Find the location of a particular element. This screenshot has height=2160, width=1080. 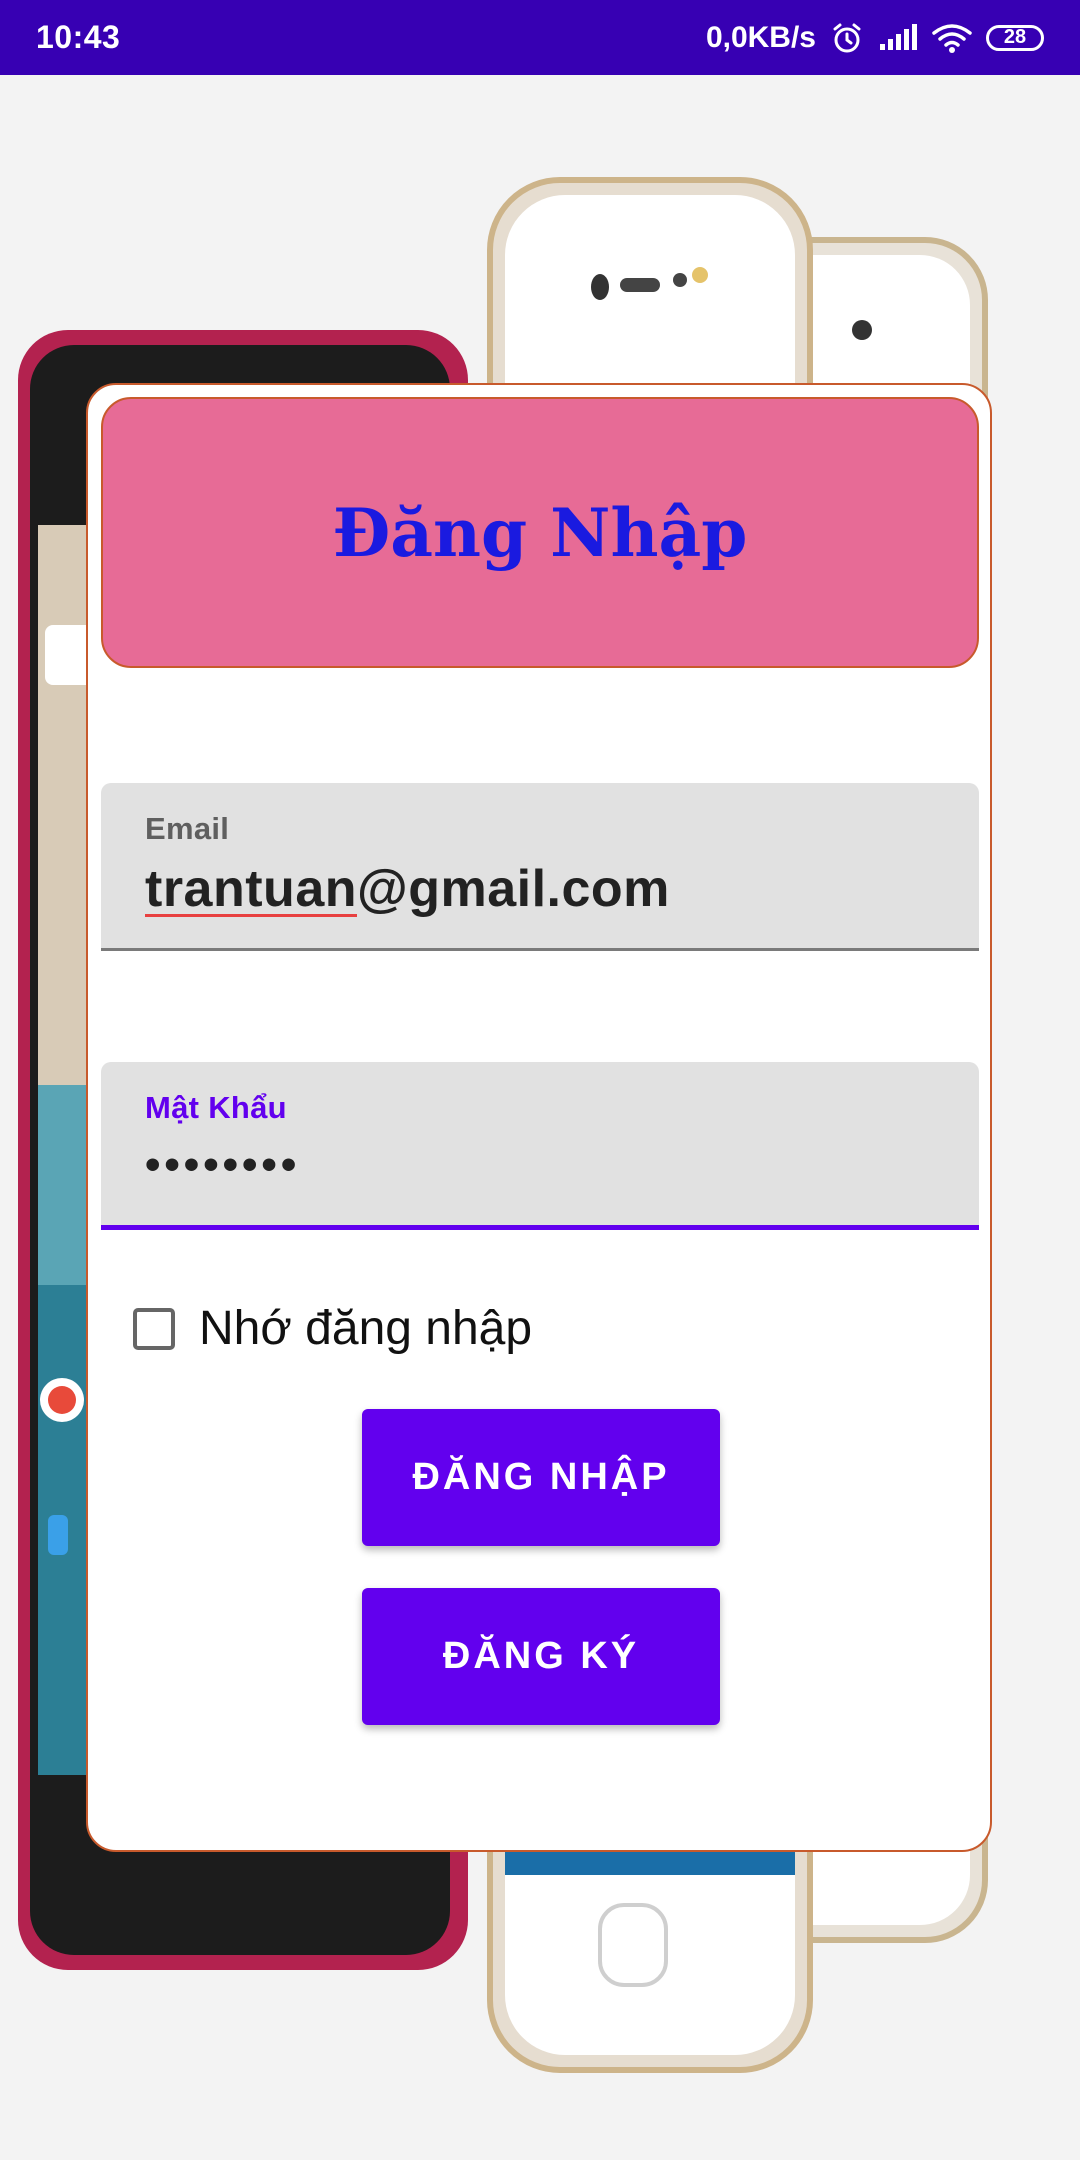

email-value-misspelled: trantuan is located at coordinates (251, 889).